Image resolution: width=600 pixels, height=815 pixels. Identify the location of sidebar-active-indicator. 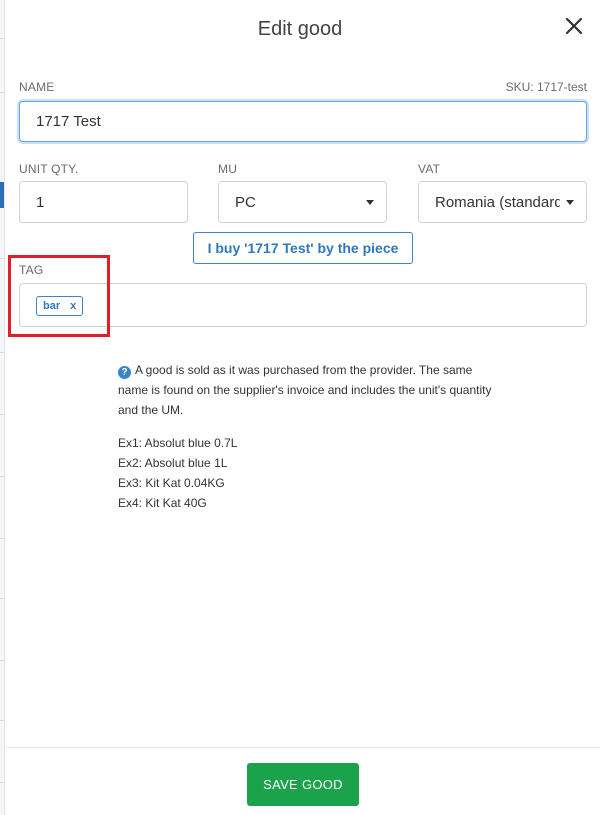
(2, 195).